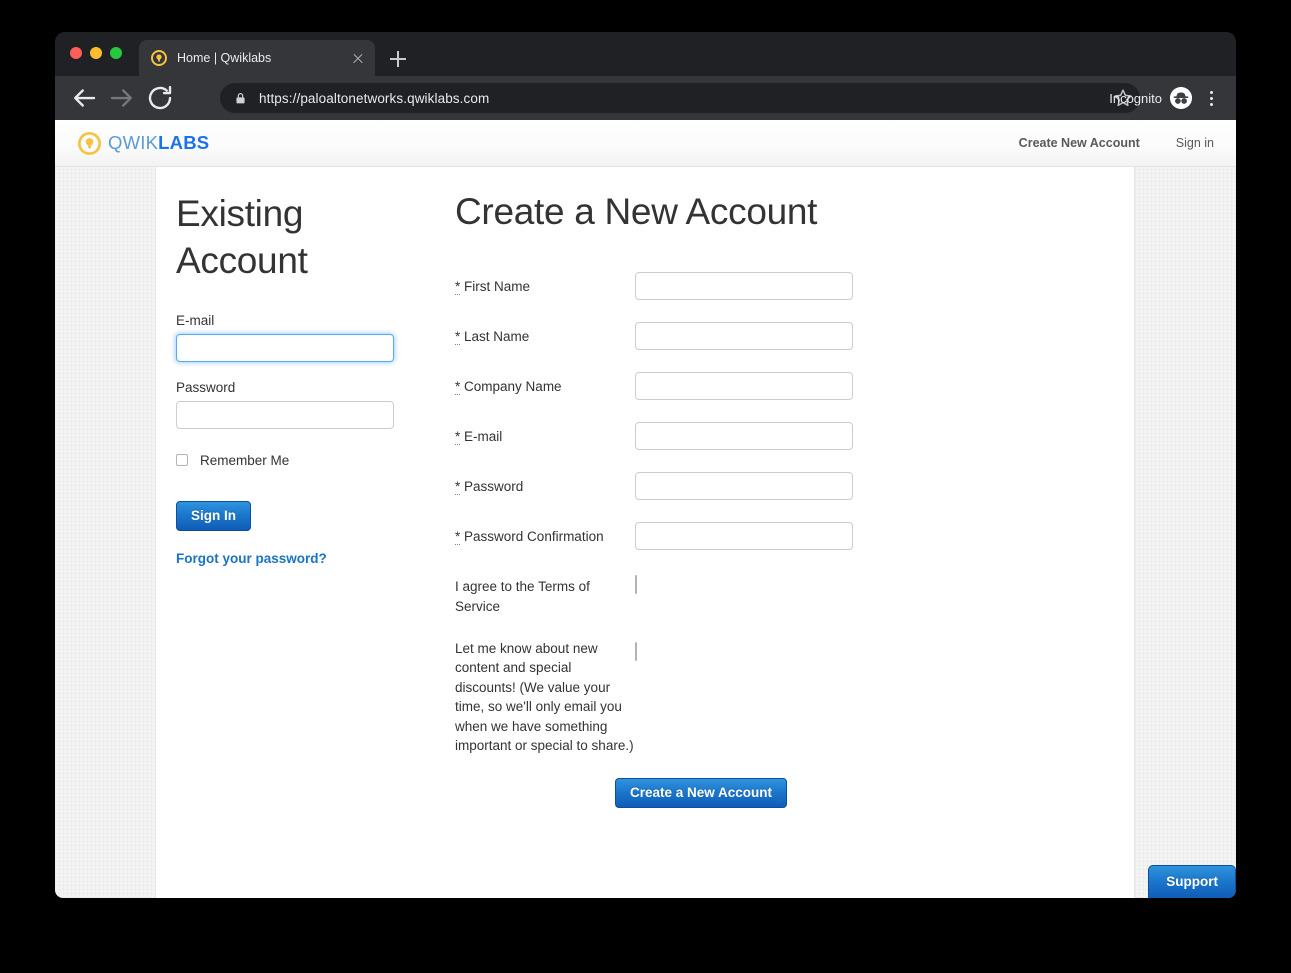  Describe the element at coordinates (159, 58) in the screenshot. I see `qwiklabs-favicon-icon` at that location.